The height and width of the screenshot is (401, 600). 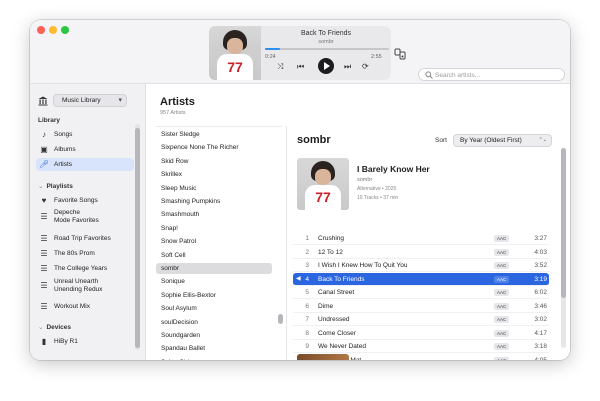 I want to click on artist-list-item: Soft Cell, so click(x=214, y=255).